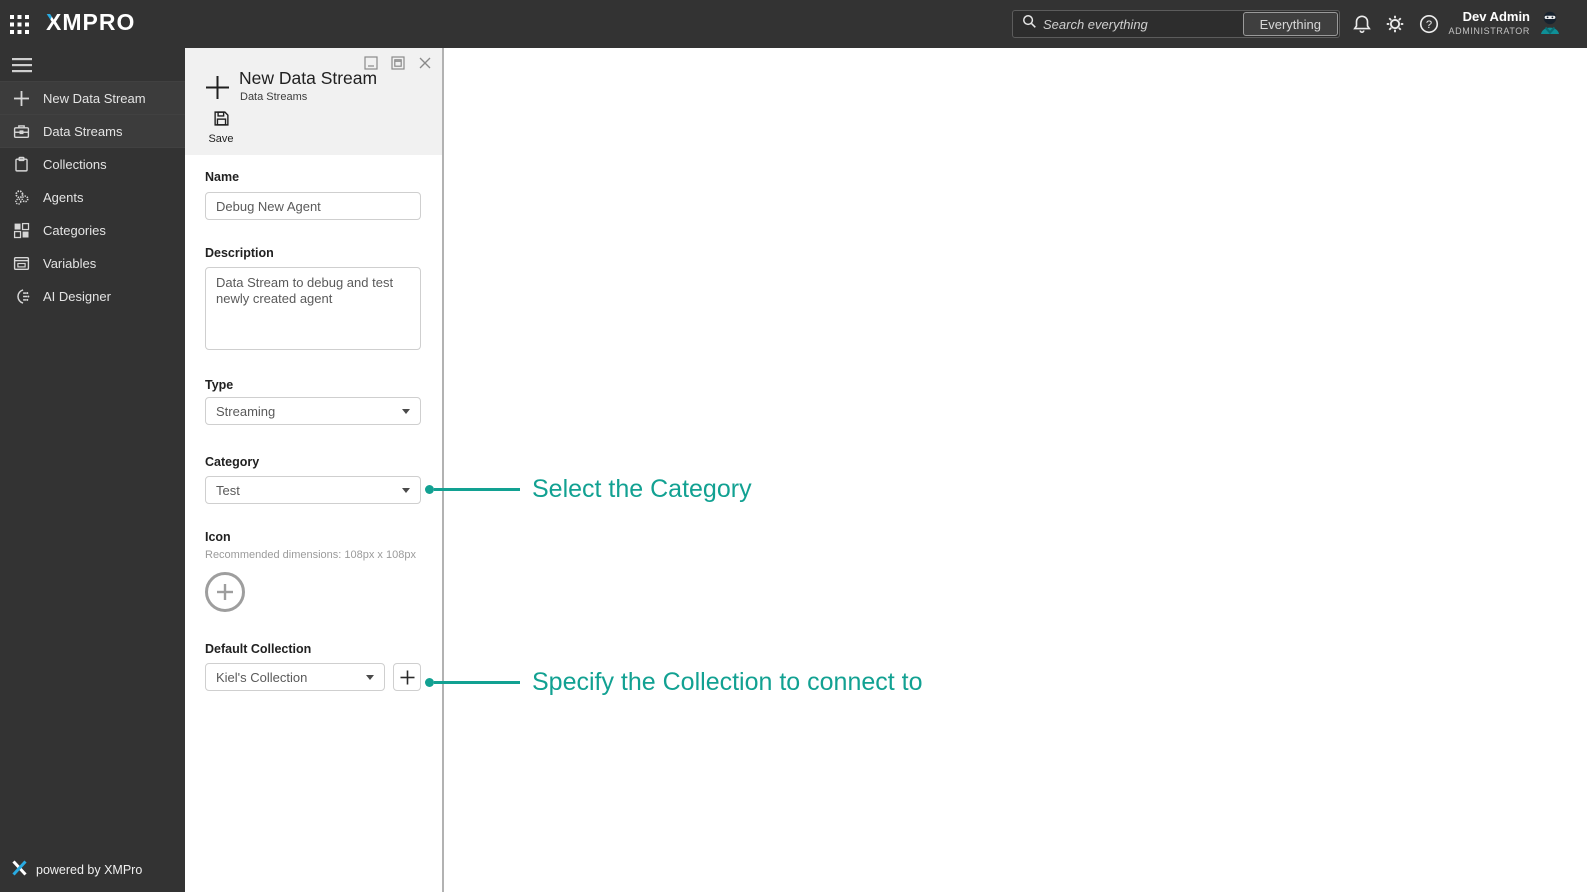  Describe the element at coordinates (218, 537) in the screenshot. I see `icon-label: Icon` at that location.